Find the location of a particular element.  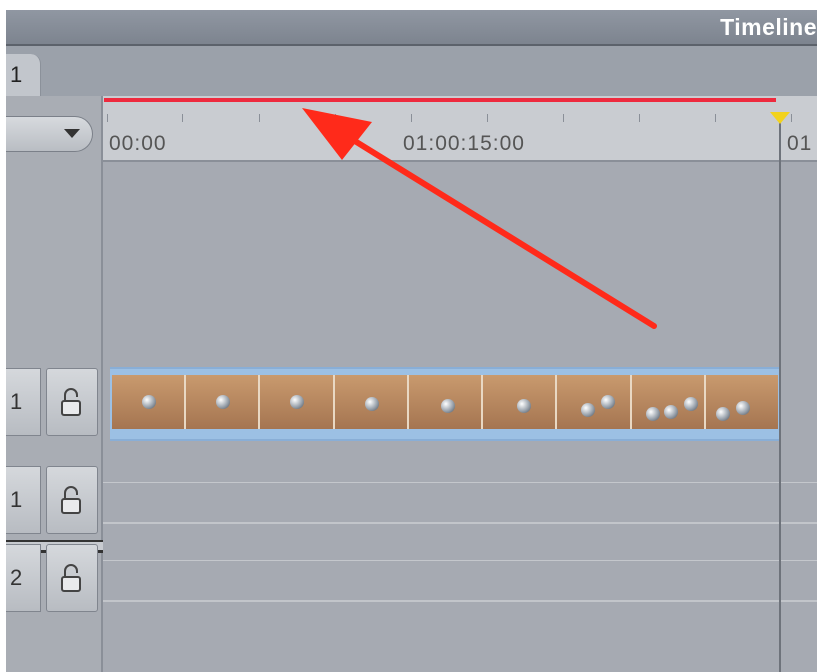

playhead-line is located at coordinates (780, 396).